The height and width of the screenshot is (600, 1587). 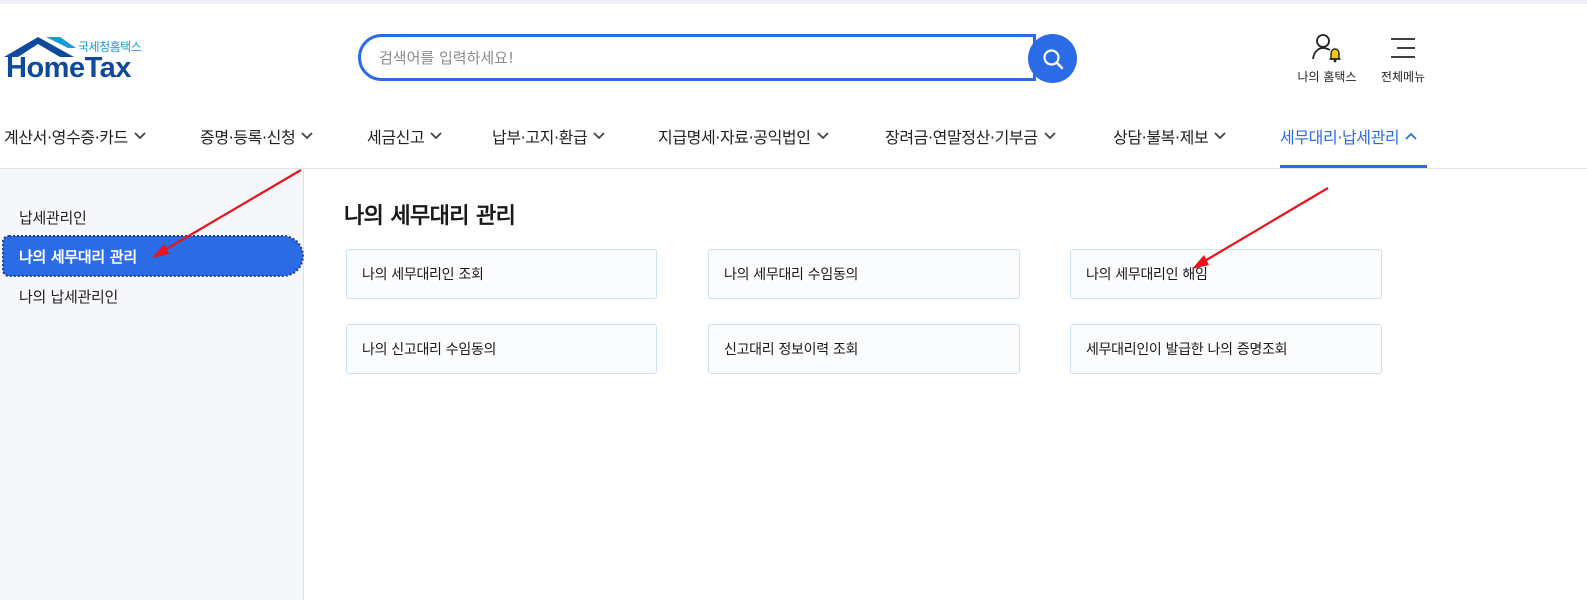 I want to click on sidebar-item-my-tax-agent-management: 나의 세무대리 관리, so click(x=153, y=256).